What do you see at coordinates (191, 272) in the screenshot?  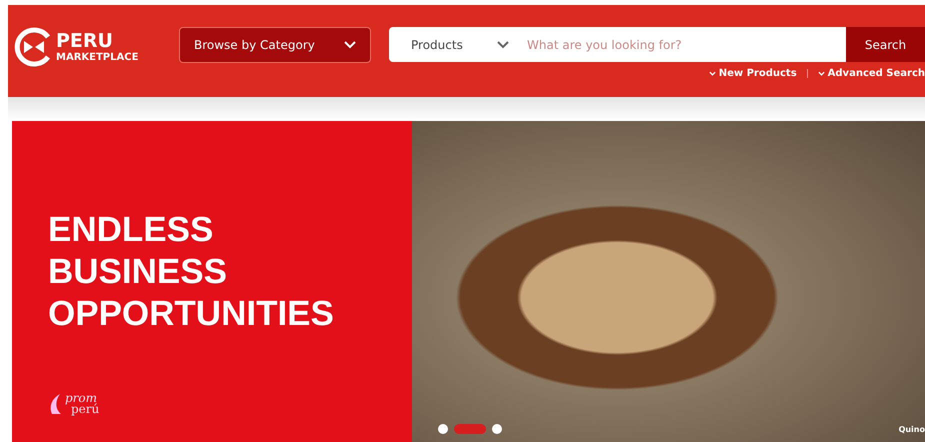 I see `banner-headline: ENDLESS BUSINESS OPPORTUNITIES` at bounding box center [191, 272].